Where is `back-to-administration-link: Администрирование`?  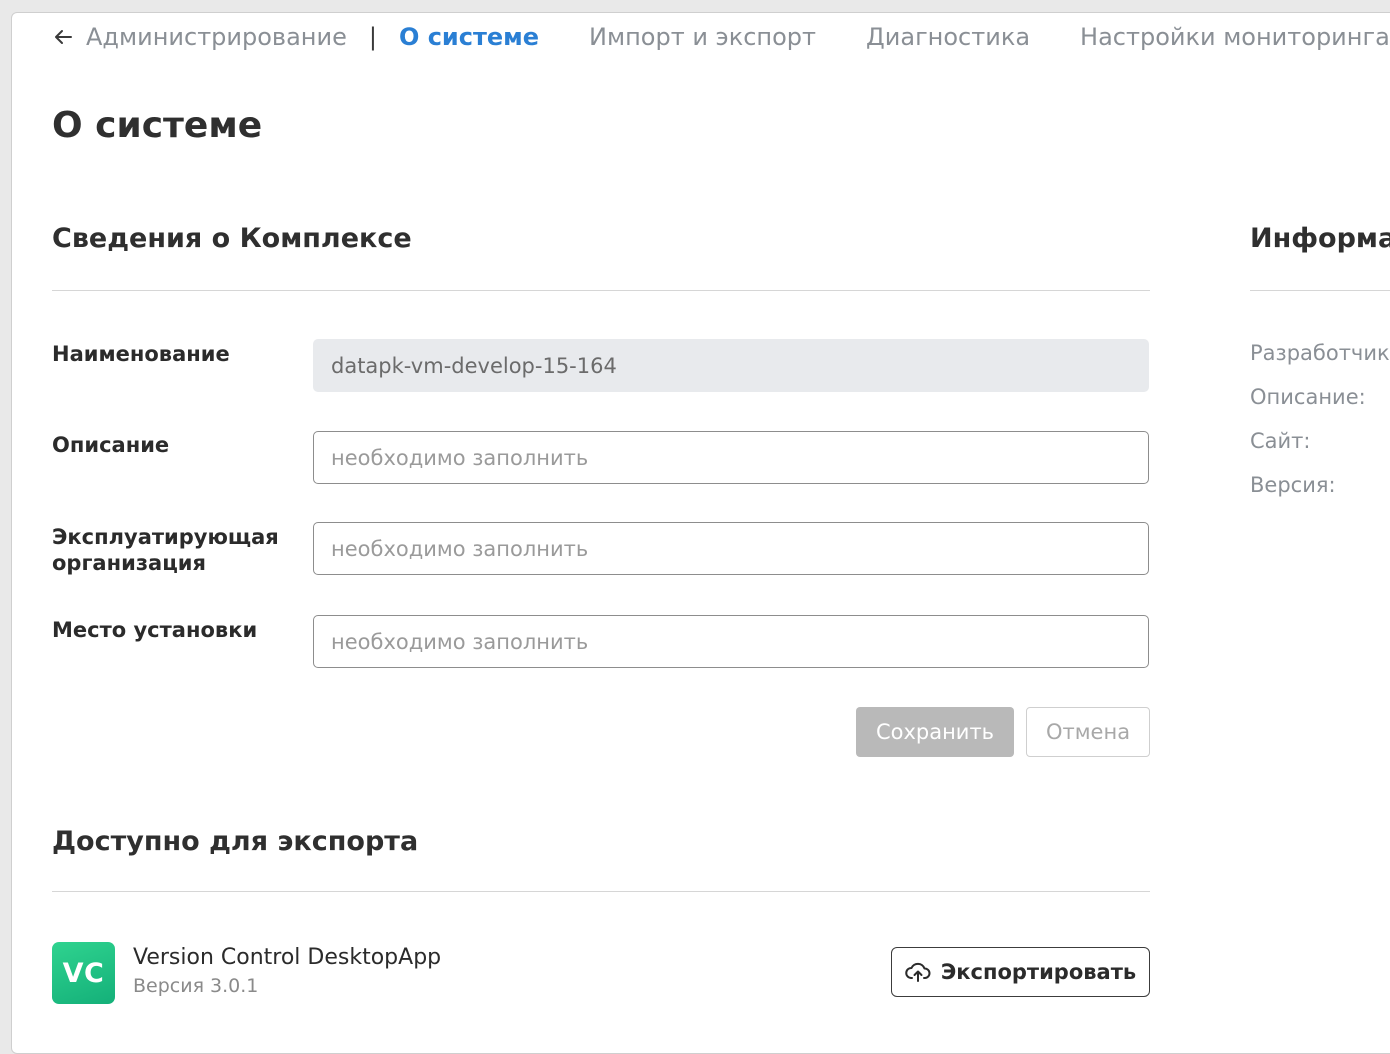
back-to-administration-link: Администрирование is located at coordinates (199, 37).